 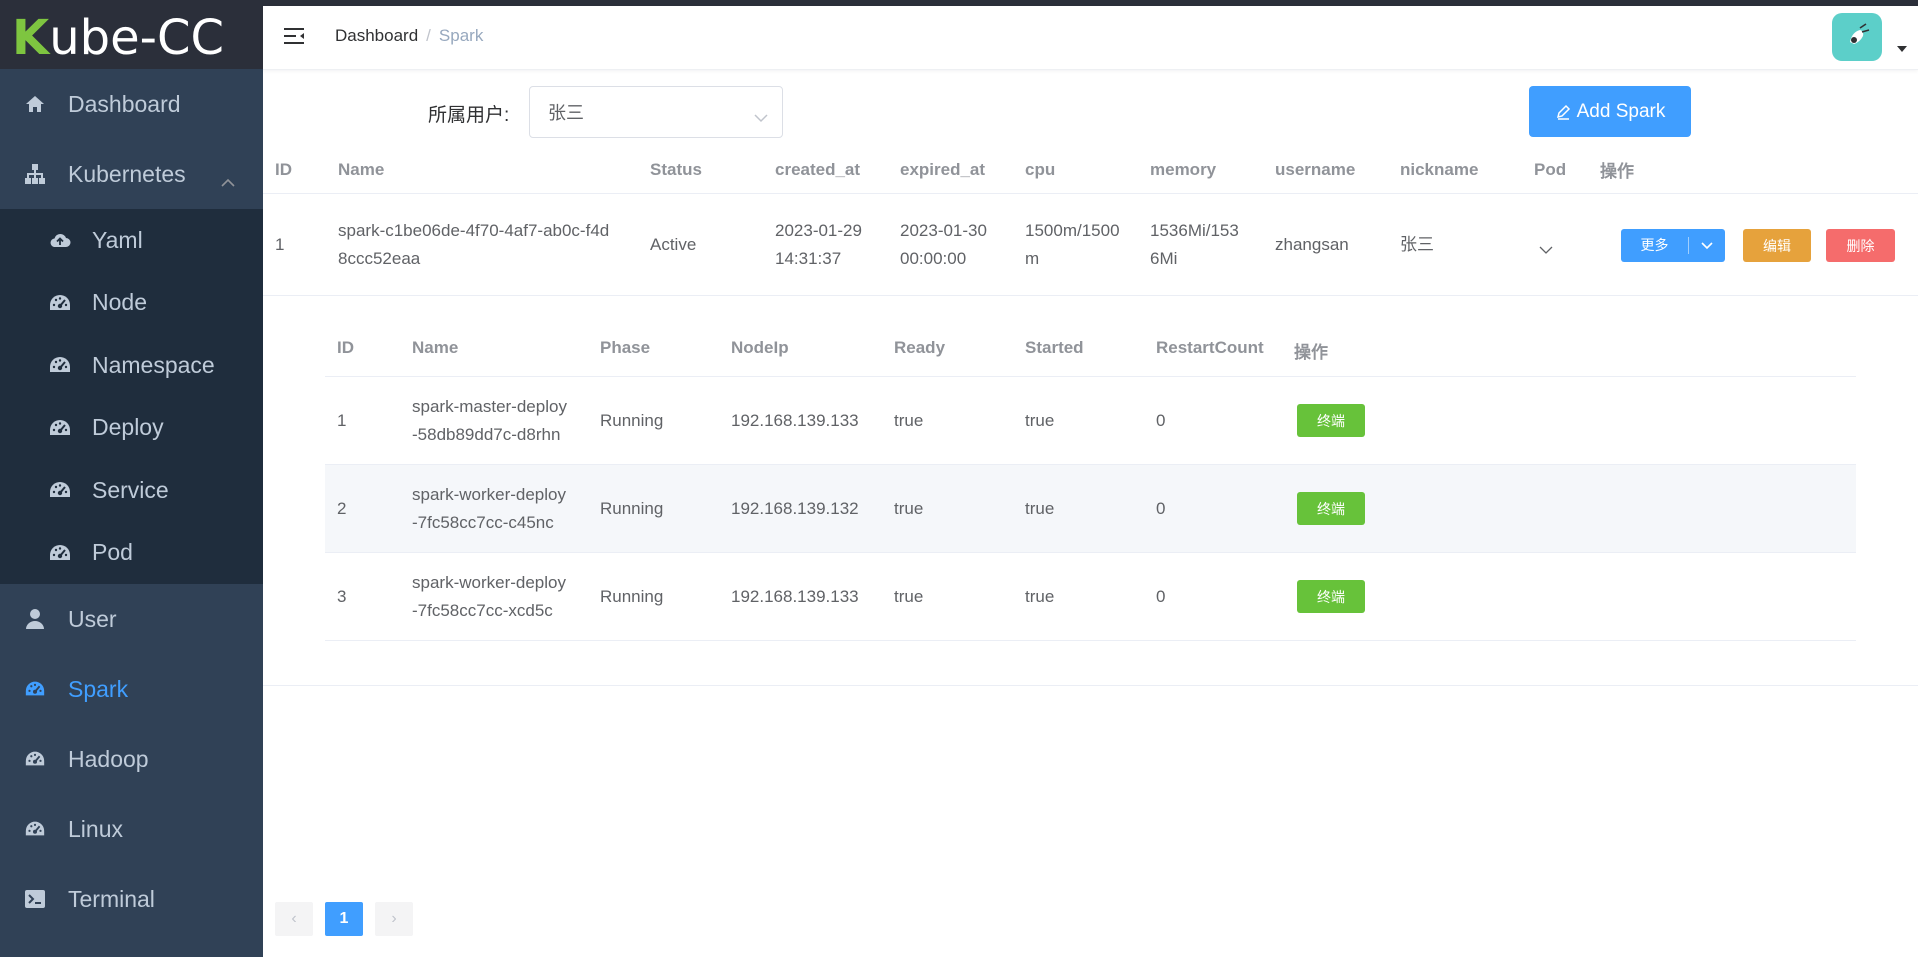 I want to click on row-id: 1, so click(x=280, y=244).